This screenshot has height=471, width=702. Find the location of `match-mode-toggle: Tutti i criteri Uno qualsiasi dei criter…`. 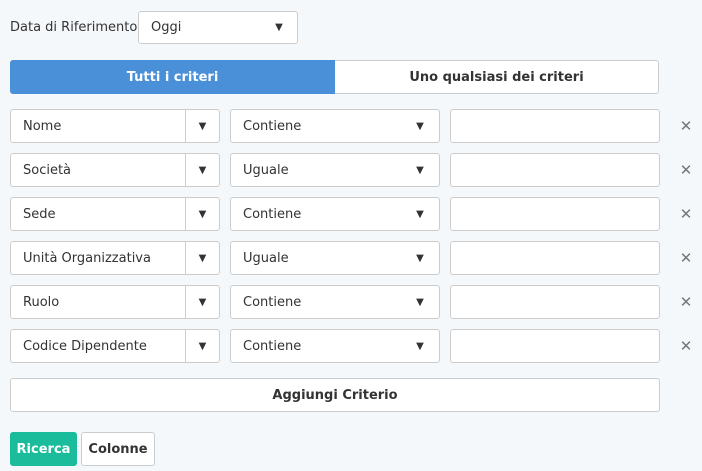

match-mode-toggle: Tutti i criteri Uno qualsiasi dei criter… is located at coordinates (334, 77).